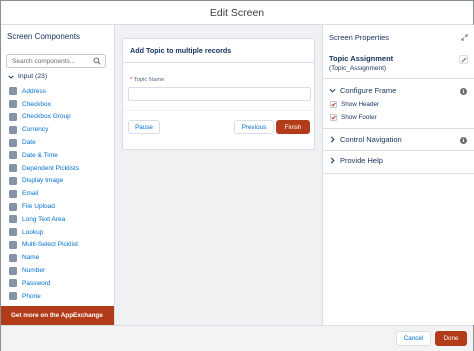 The width and height of the screenshot is (474, 351). What do you see at coordinates (358, 68) in the screenshot?
I see `screen-api-name: (Topic_Assignment)` at bounding box center [358, 68].